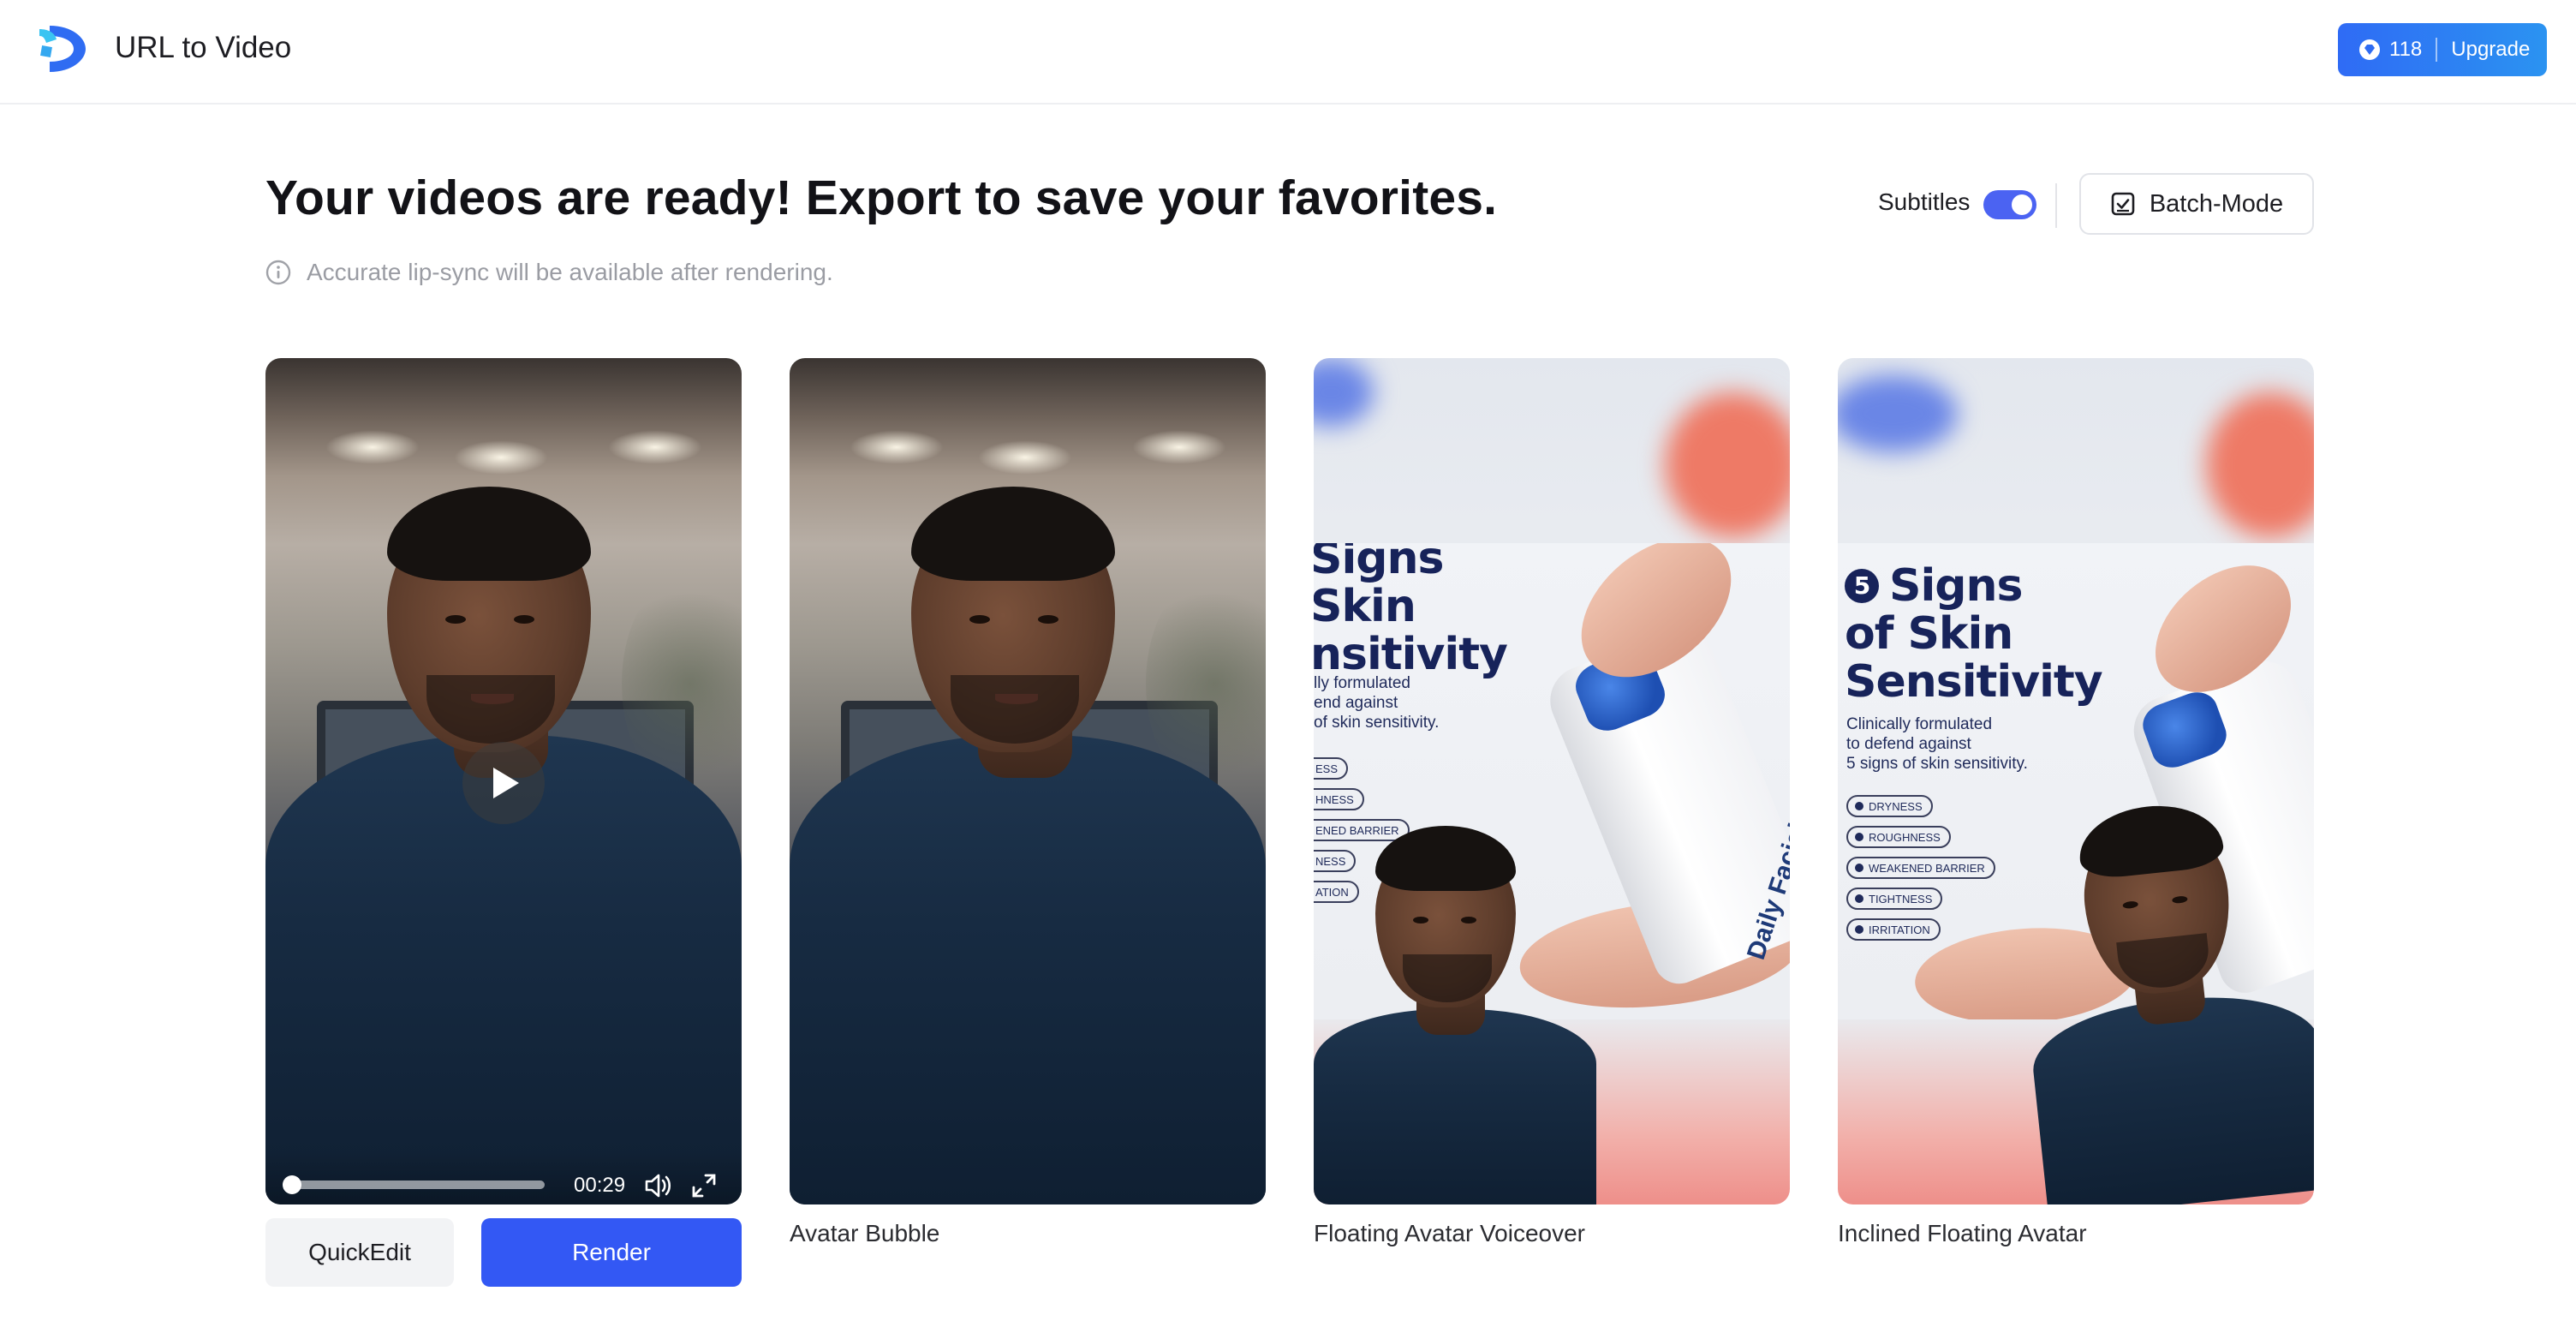  What do you see at coordinates (1377, 723) in the screenshot?
I see `ad-subtitle-line: of skin sensitivity.` at bounding box center [1377, 723].